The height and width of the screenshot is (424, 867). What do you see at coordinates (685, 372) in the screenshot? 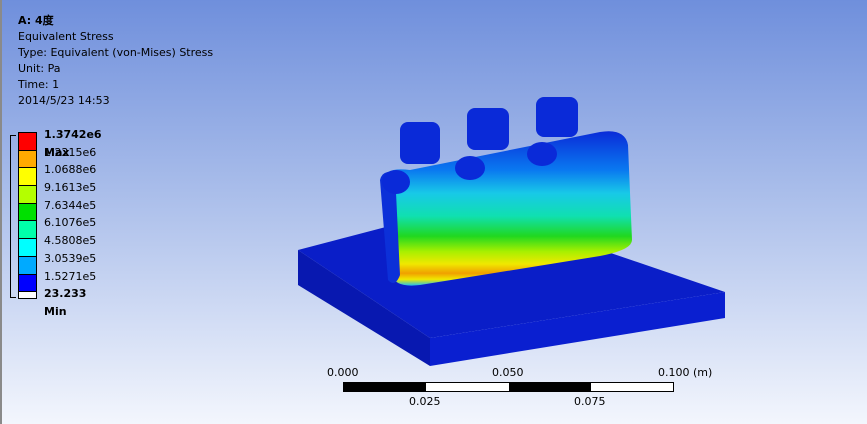
I see `scale-label-100: 0.100 (m)` at bounding box center [685, 372].